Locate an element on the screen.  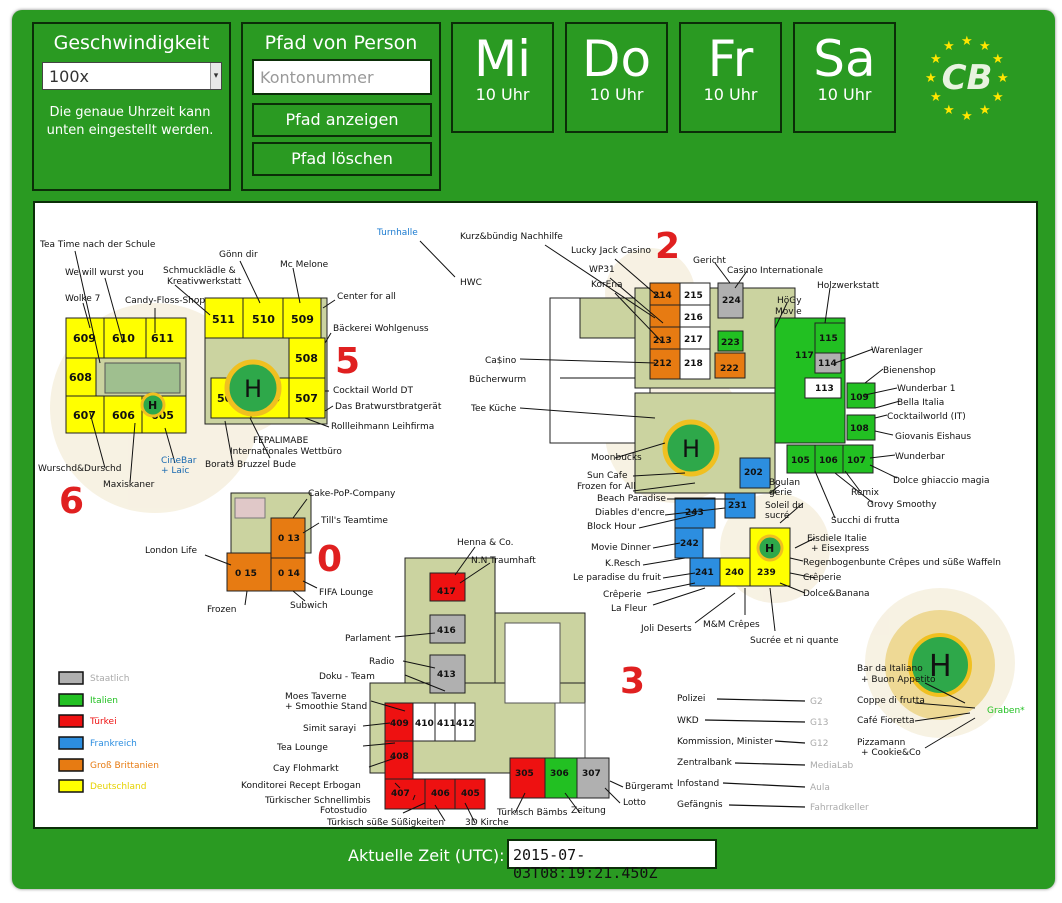
room-label: 509 is located at coordinates (302, 319).